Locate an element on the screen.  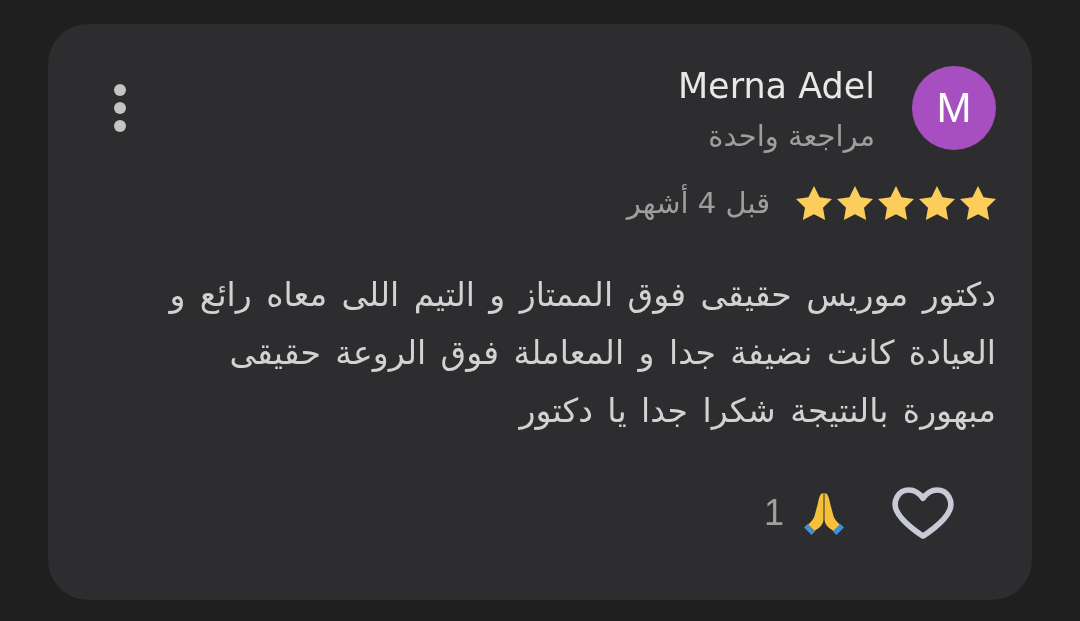
reaction-button: 1 is located at coordinates (803, 513).